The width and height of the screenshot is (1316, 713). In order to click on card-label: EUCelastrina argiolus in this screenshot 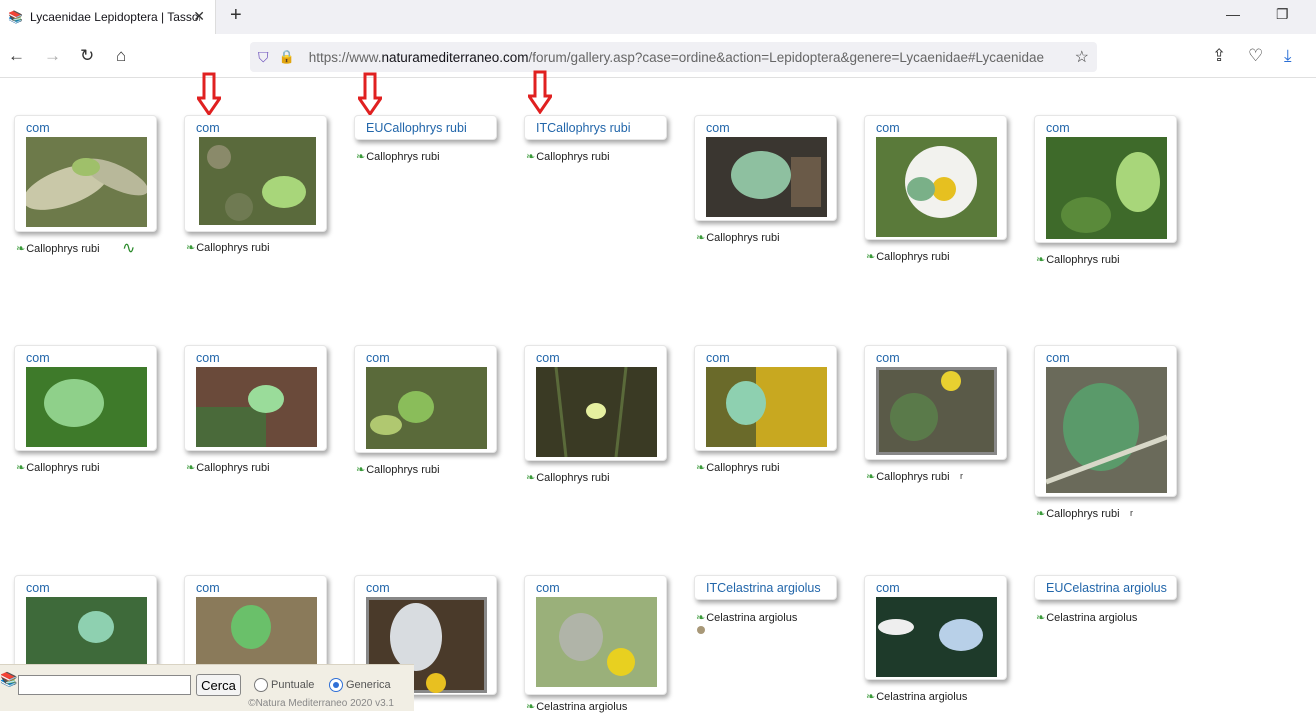, I will do `click(1106, 588)`.